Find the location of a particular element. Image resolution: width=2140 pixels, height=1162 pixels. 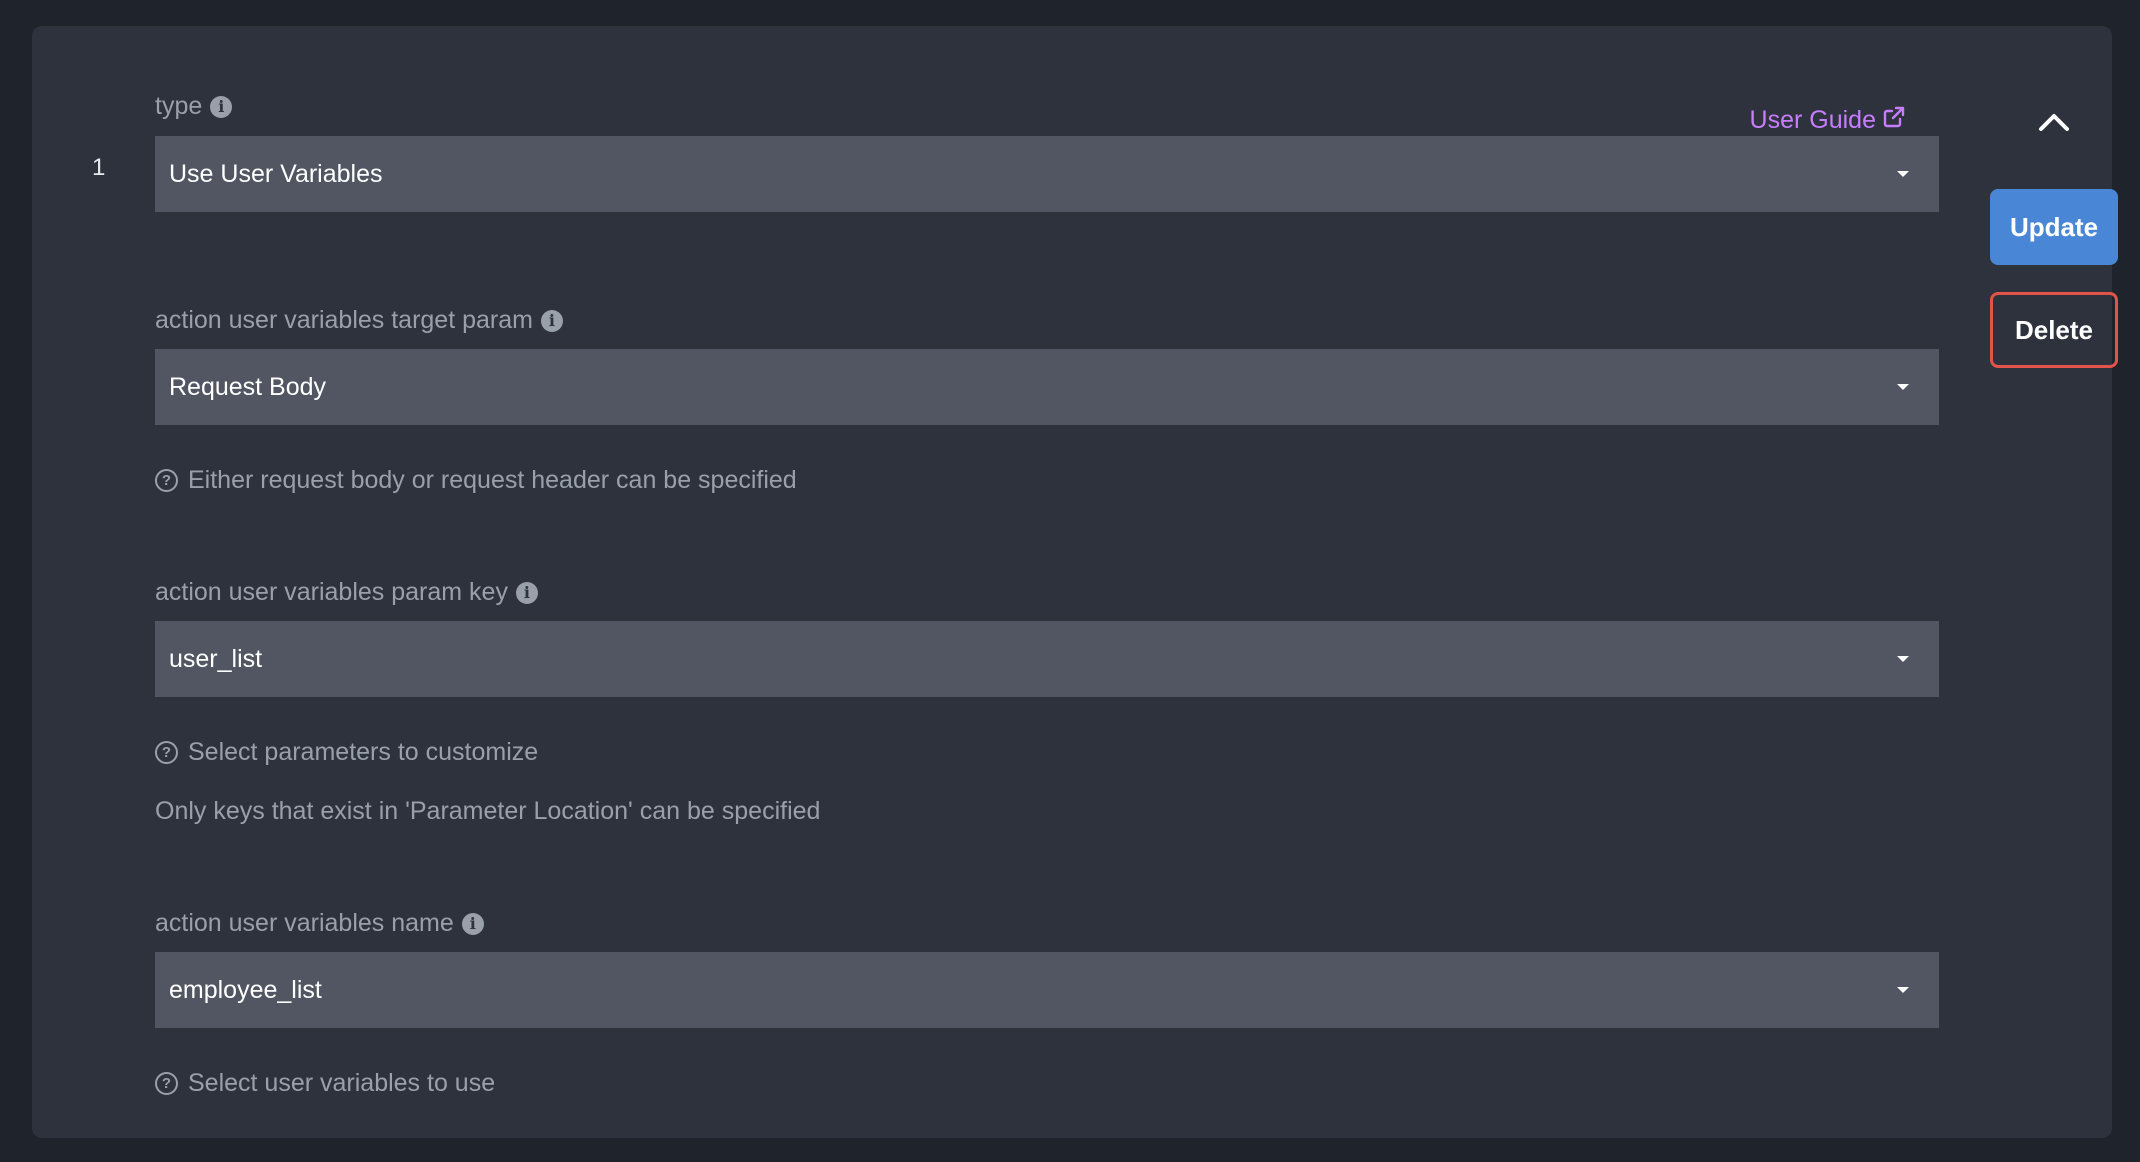

chevron-up-icon is located at coordinates (2054, 124).